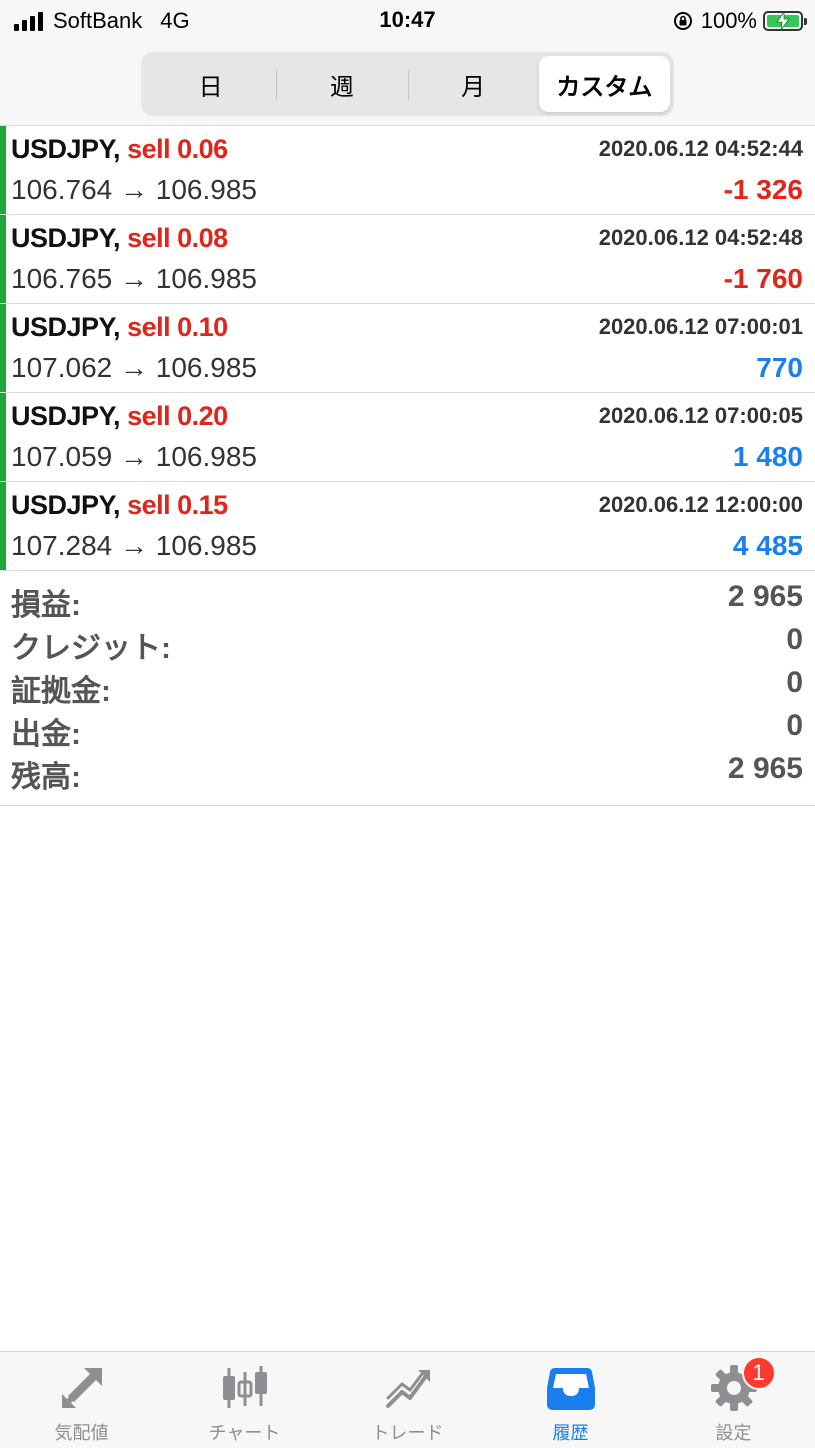  I want to click on status-bar: SoftBank 4G 10:47 100%, so click(407, 21).